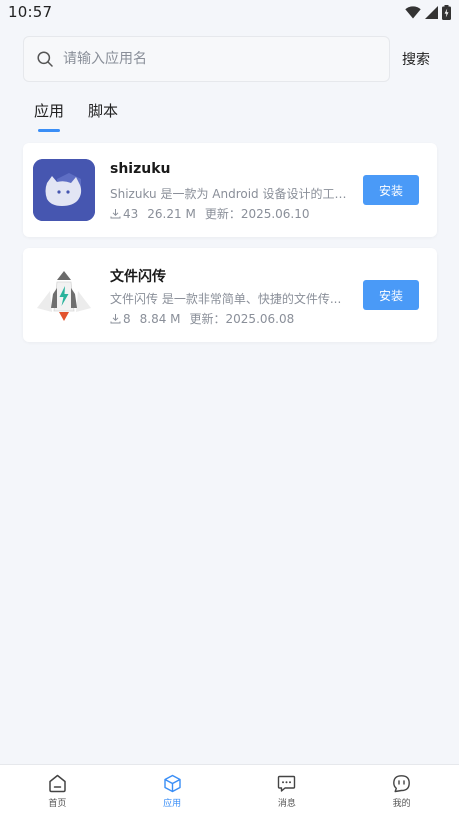 This screenshot has width=459, height=817. Describe the element at coordinates (140, 169) in the screenshot. I see `app-title: shizuku` at that location.